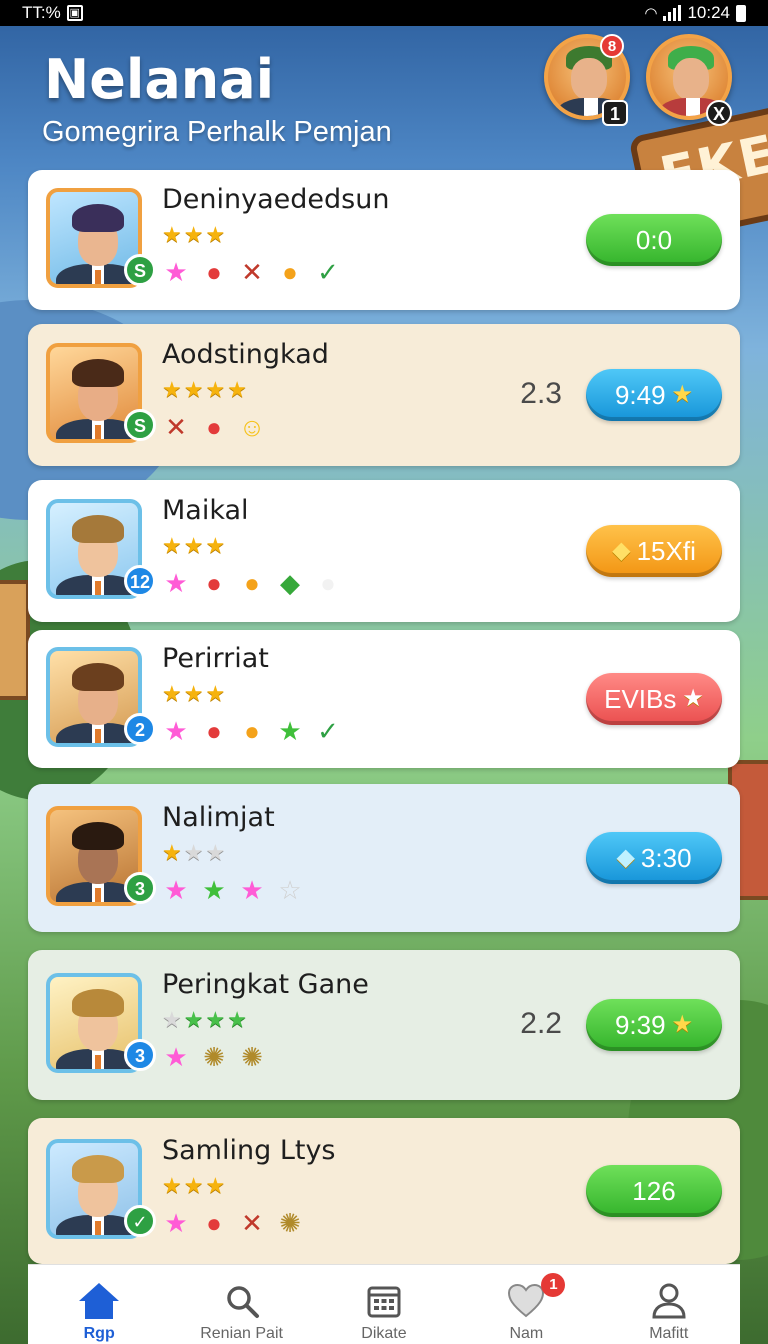 The width and height of the screenshot is (768, 1344). I want to click on player-name: Peringkat Gane, so click(265, 984).